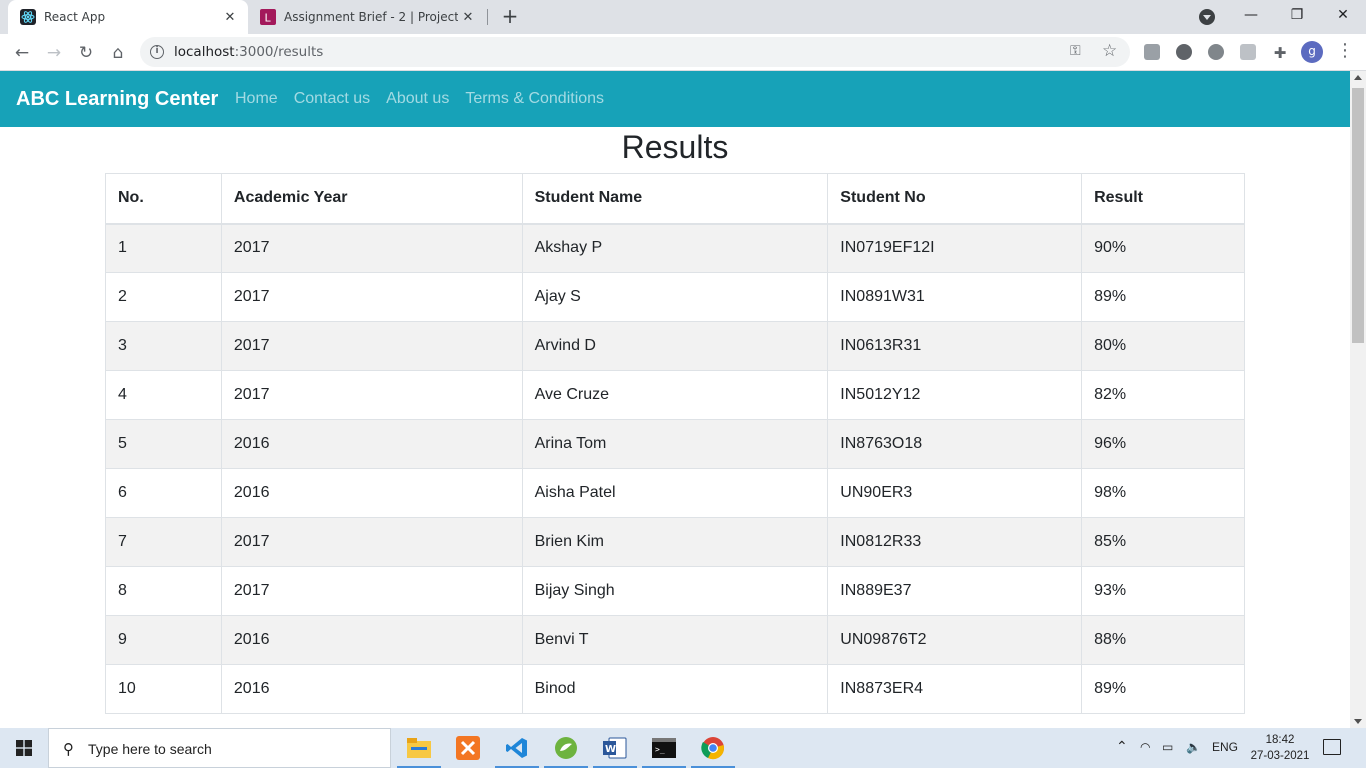  What do you see at coordinates (128, 17) in the screenshot?
I see `tab-react-app: React App ✕` at bounding box center [128, 17].